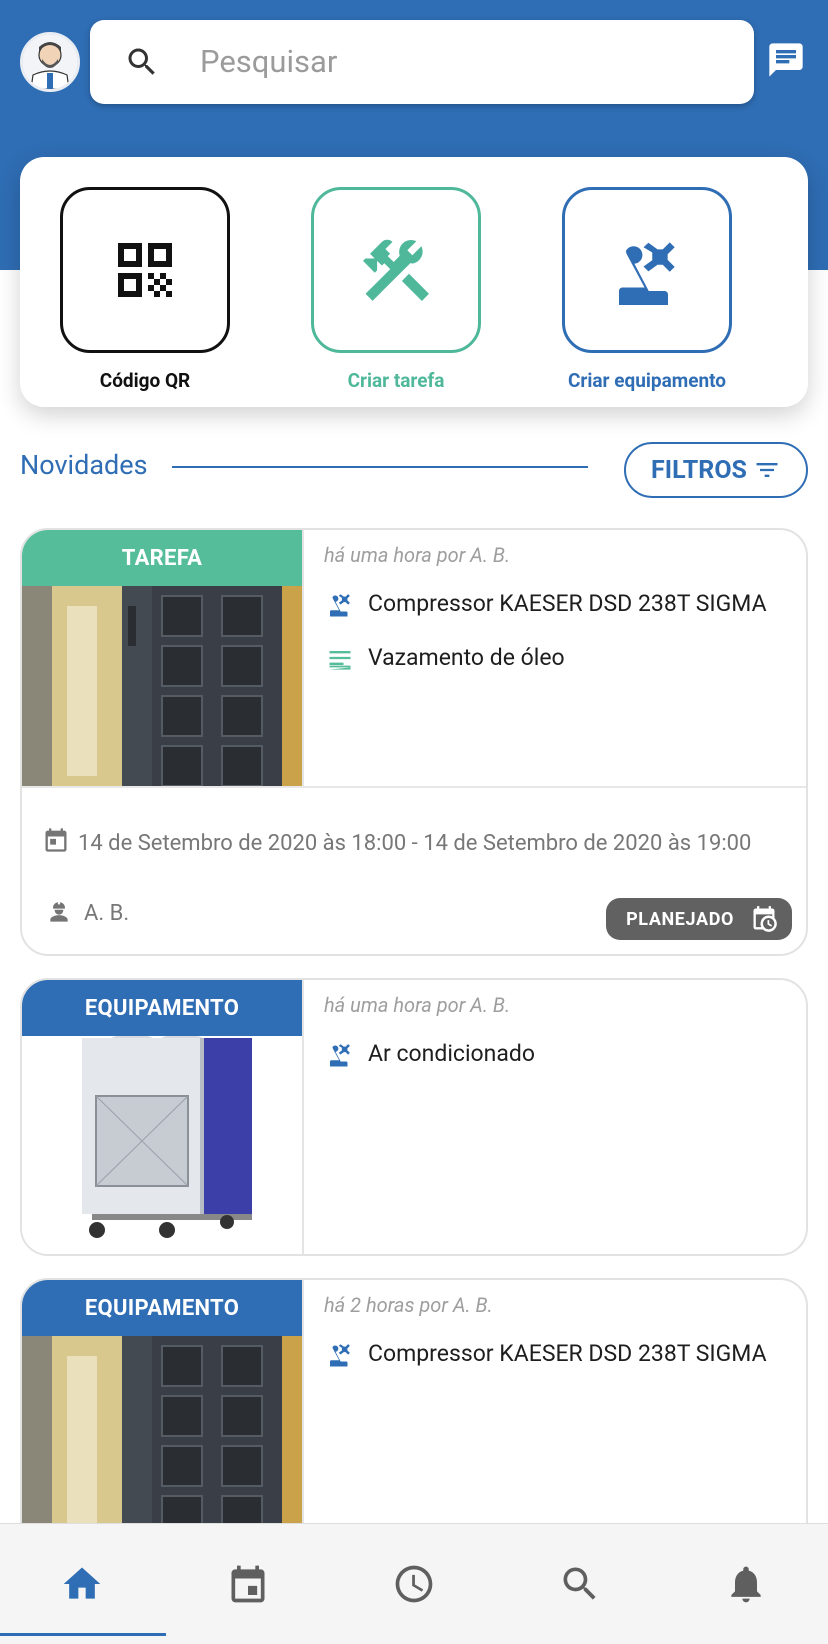  What do you see at coordinates (162, 558) in the screenshot?
I see `type-badge: TAREFA` at bounding box center [162, 558].